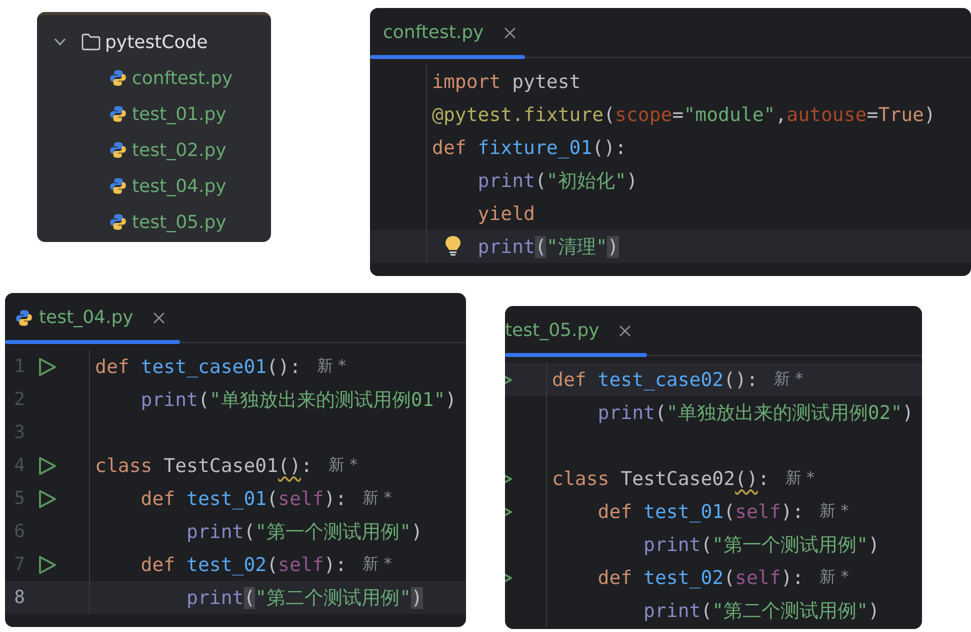  Describe the element at coordinates (179, 114) in the screenshot. I see `file-name: test_01.py` at that location.